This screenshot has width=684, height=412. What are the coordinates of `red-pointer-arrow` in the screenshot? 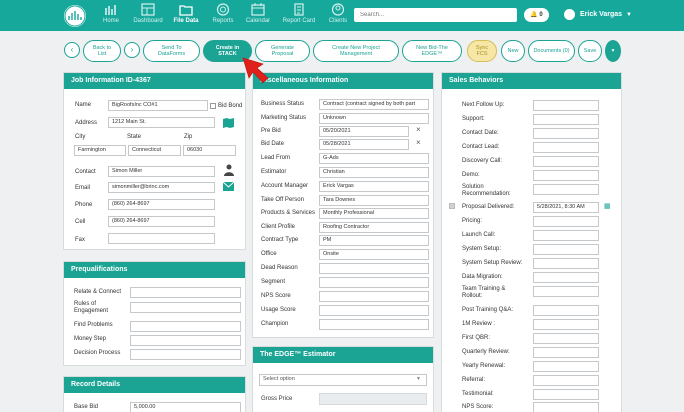 It's located at (255, 70).